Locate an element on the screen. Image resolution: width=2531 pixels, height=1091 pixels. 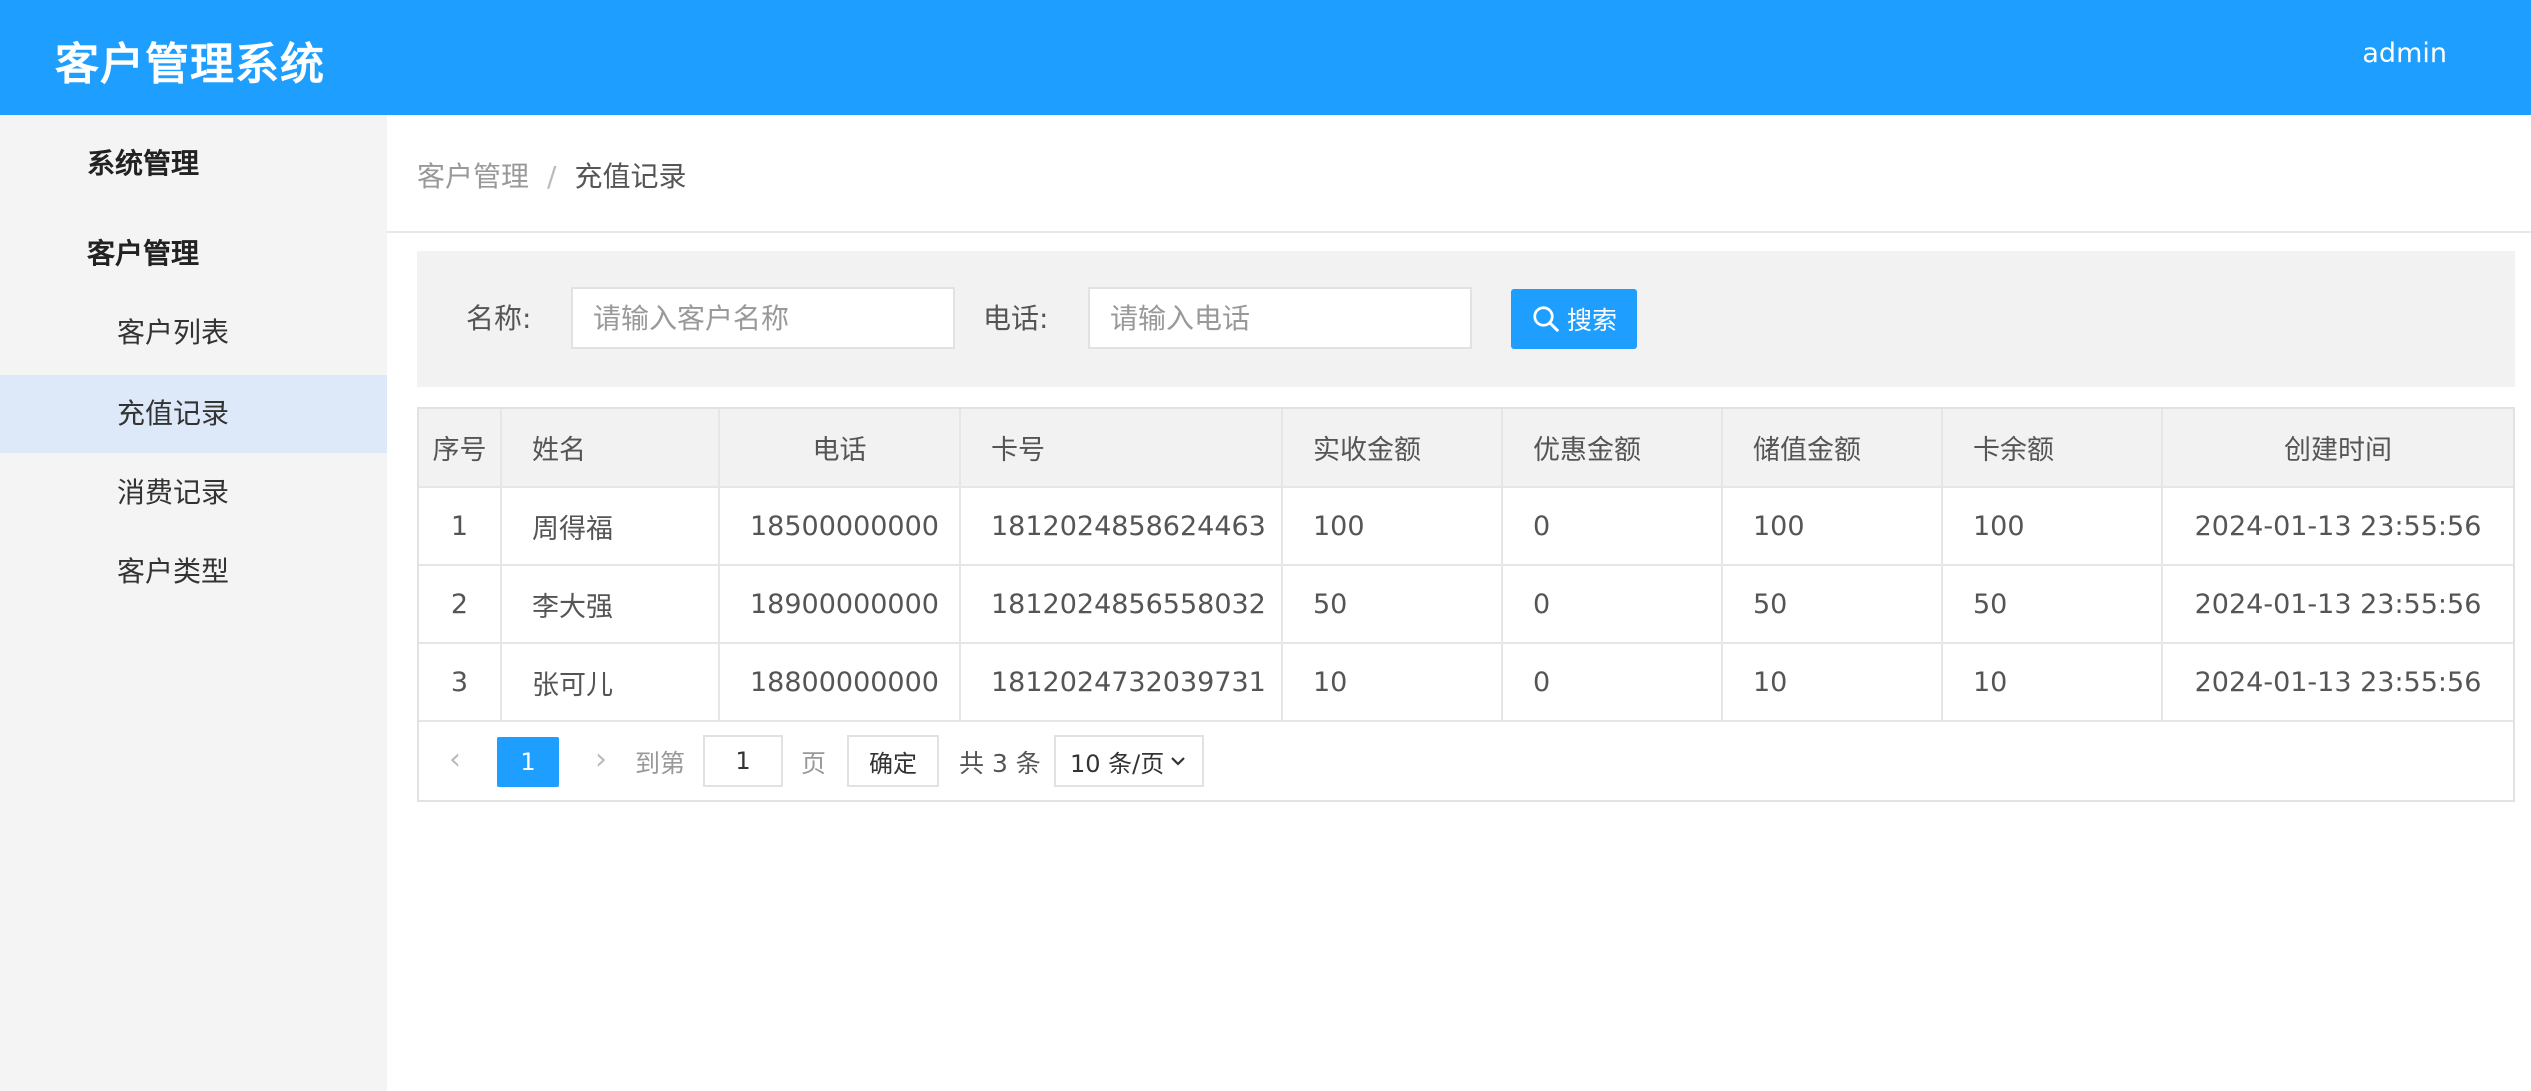
column-header-card-balance: 卡余额 is located at coordinates (2052, 448).